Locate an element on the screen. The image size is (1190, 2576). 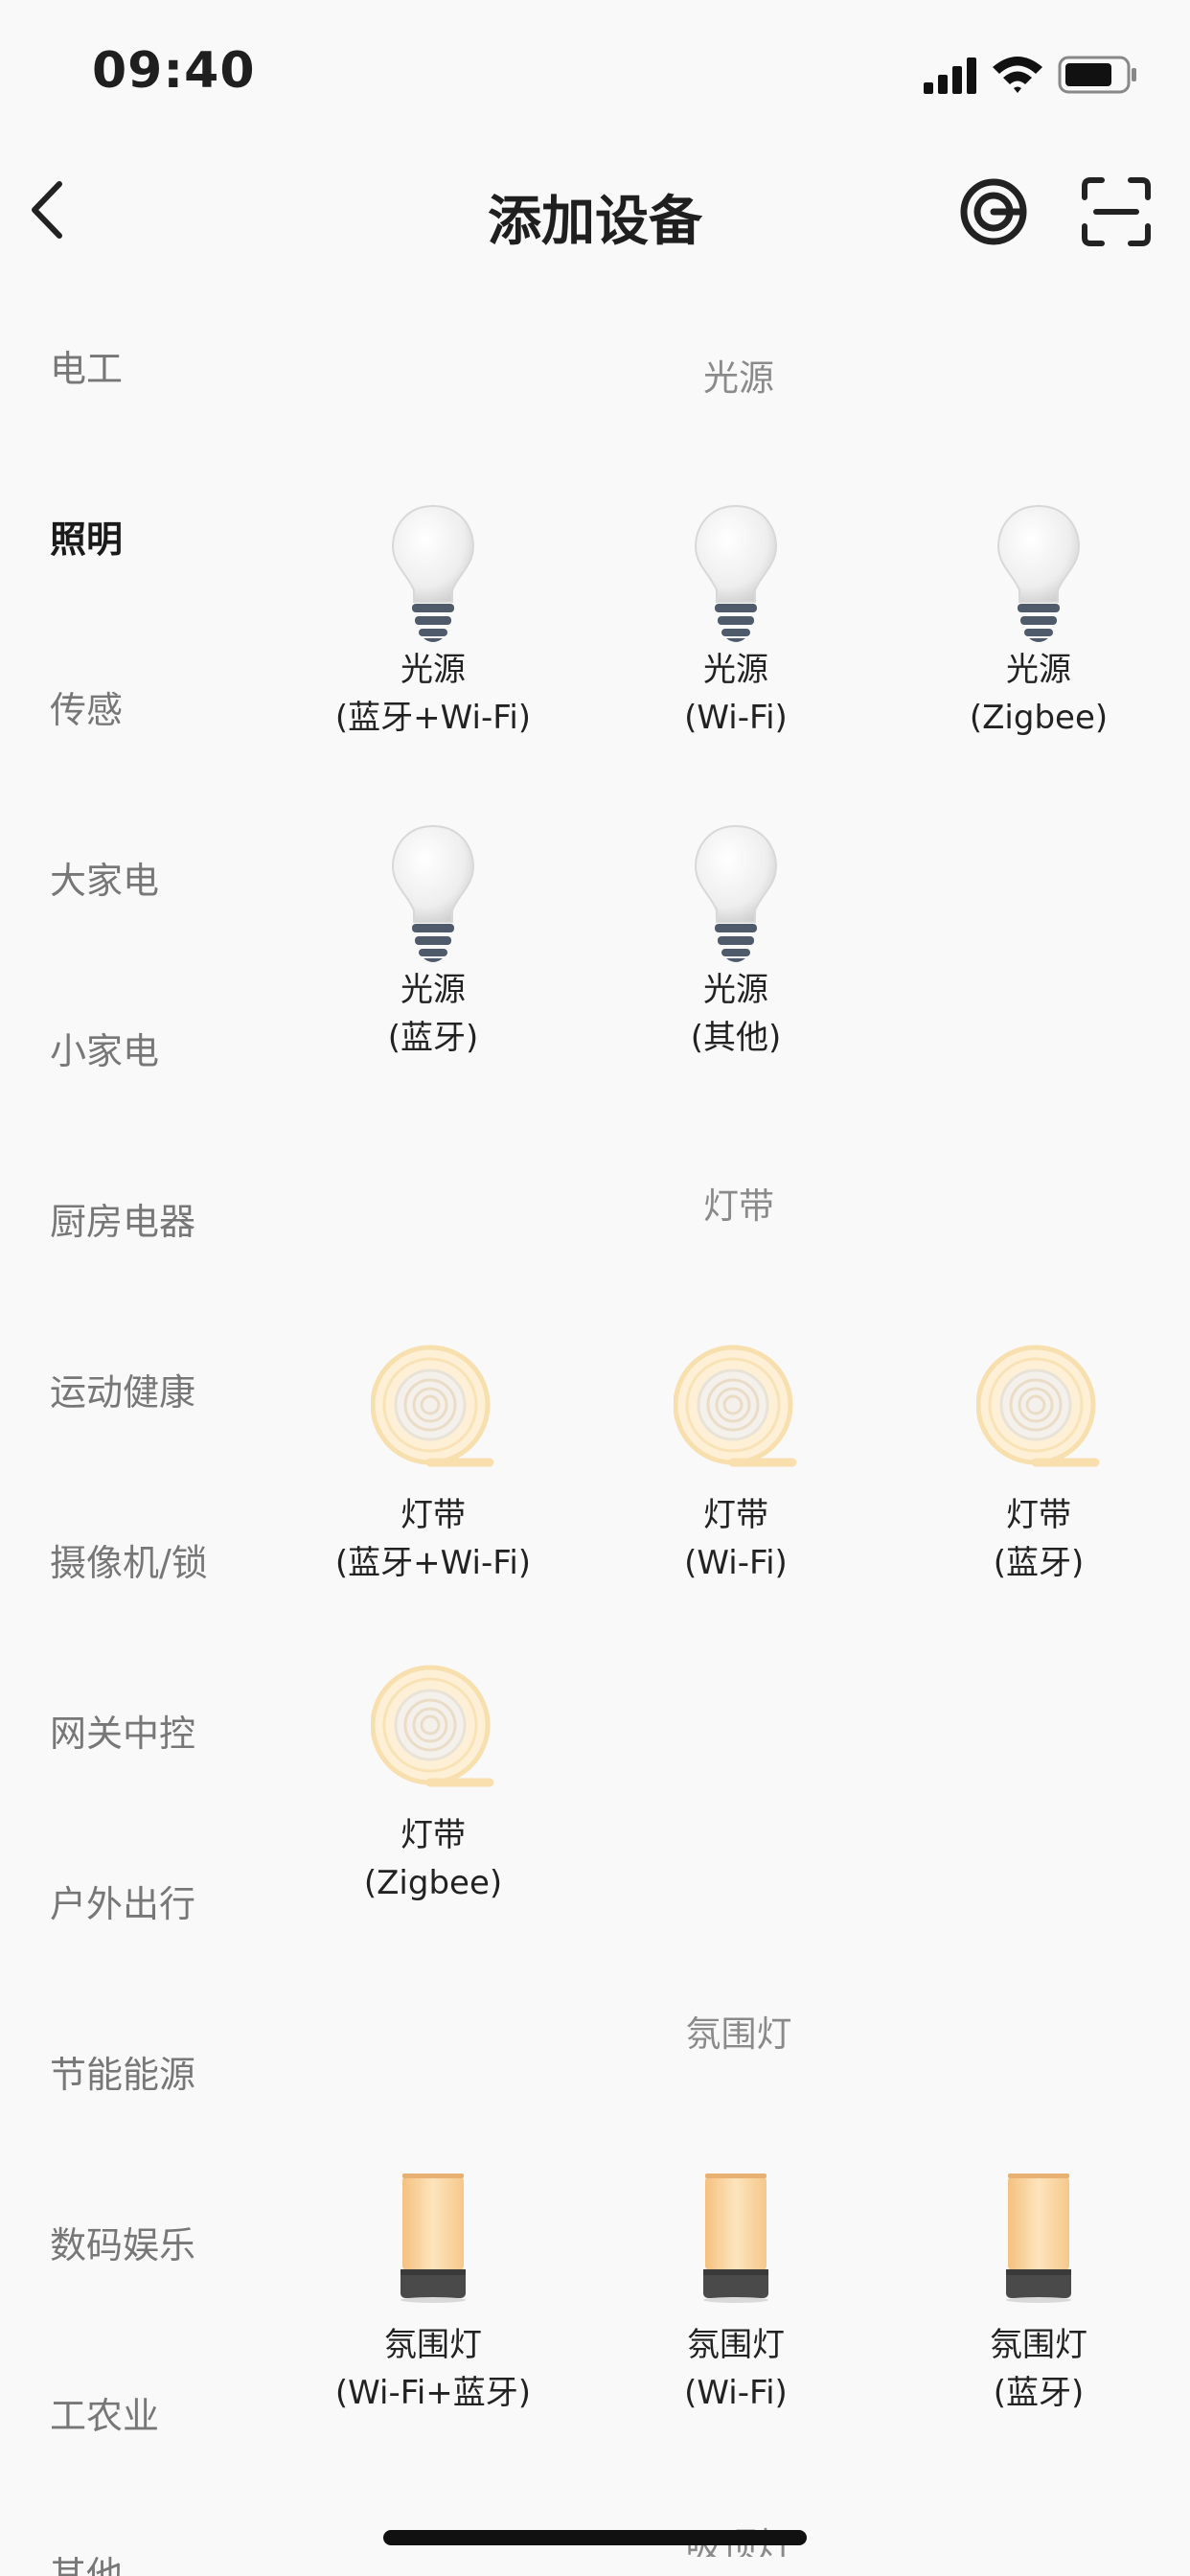
device-item: 光源 (其他) is located at coordinates (736, 942).